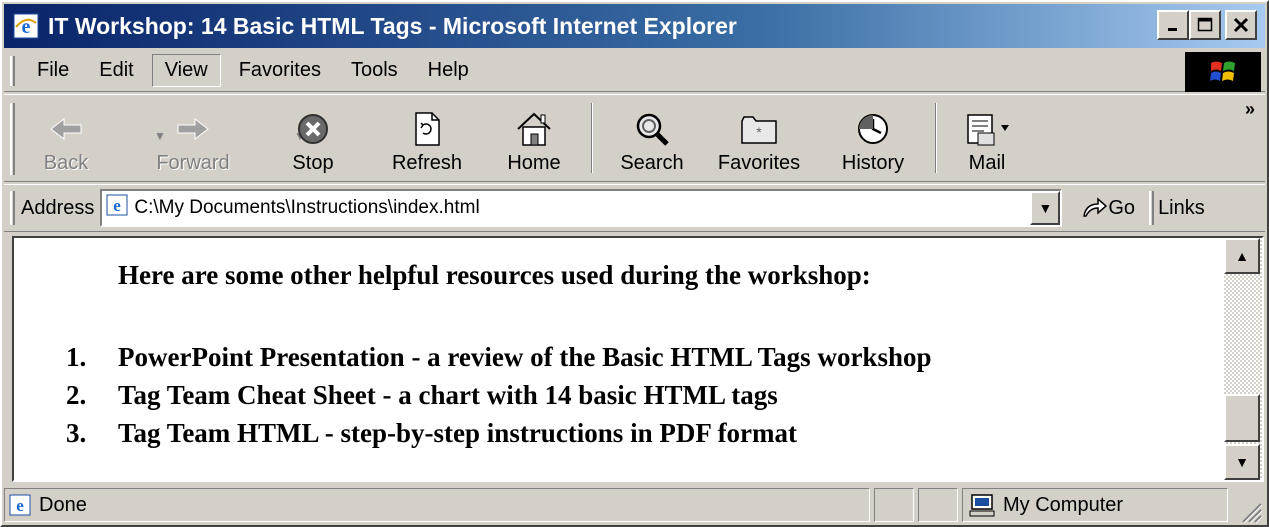  I want to click on history-label: History, so click(873, 163).